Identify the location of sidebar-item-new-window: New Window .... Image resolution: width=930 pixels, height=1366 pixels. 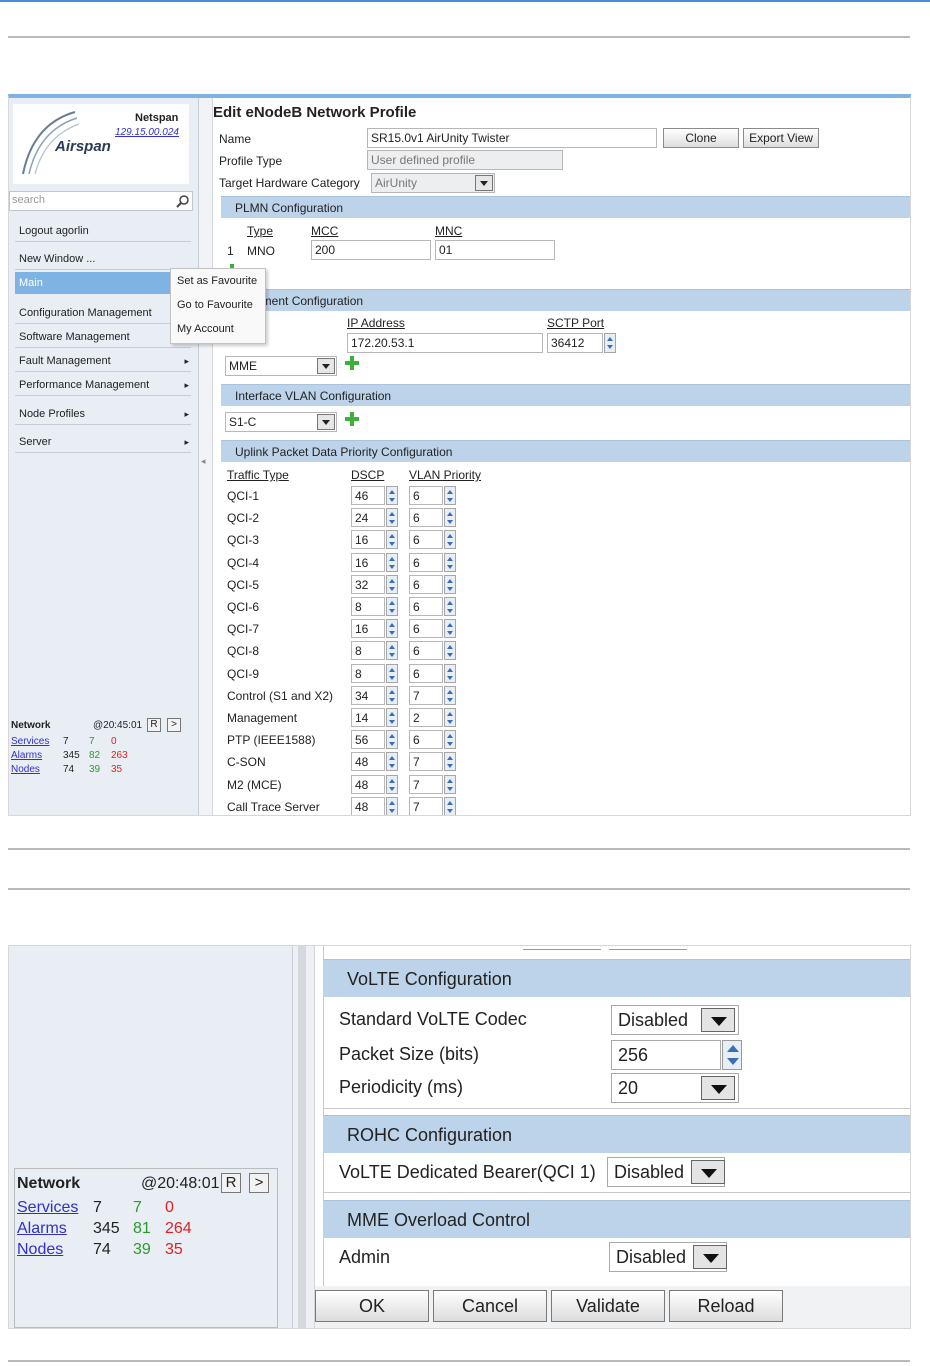
(103, 259).